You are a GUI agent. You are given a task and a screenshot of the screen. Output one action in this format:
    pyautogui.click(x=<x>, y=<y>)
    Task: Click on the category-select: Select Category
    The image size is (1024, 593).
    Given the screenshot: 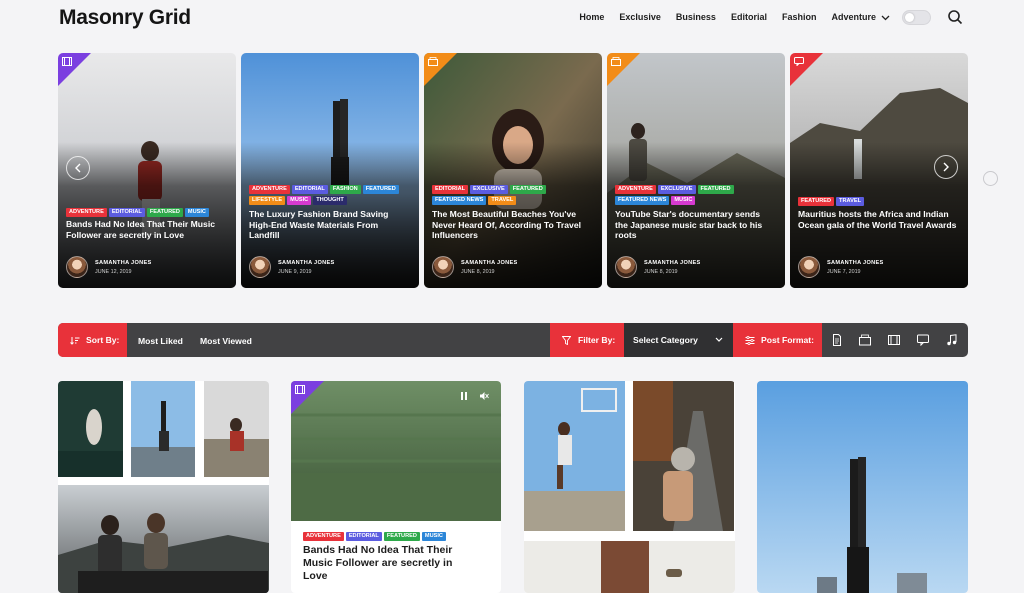 What is the action you would take?
    pyautogui.click(x=678, y=340)
    